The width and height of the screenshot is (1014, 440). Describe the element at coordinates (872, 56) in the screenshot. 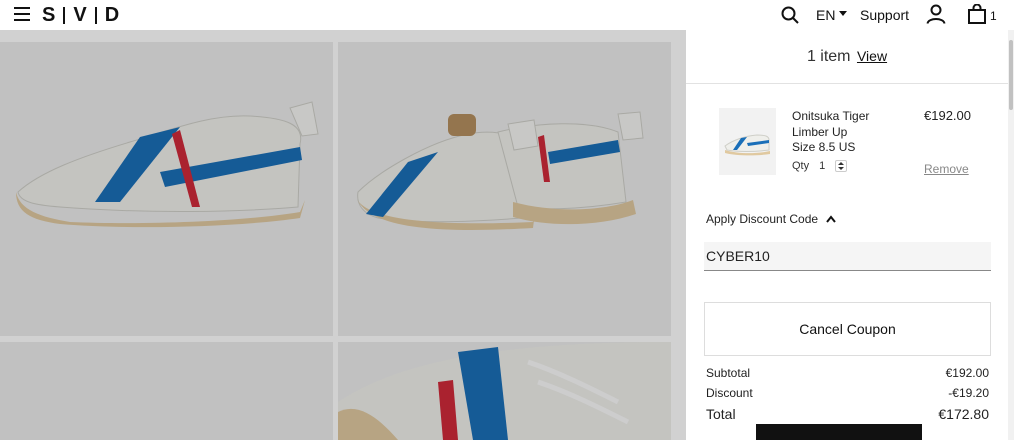

I see `view-cart-link: View` at that location.